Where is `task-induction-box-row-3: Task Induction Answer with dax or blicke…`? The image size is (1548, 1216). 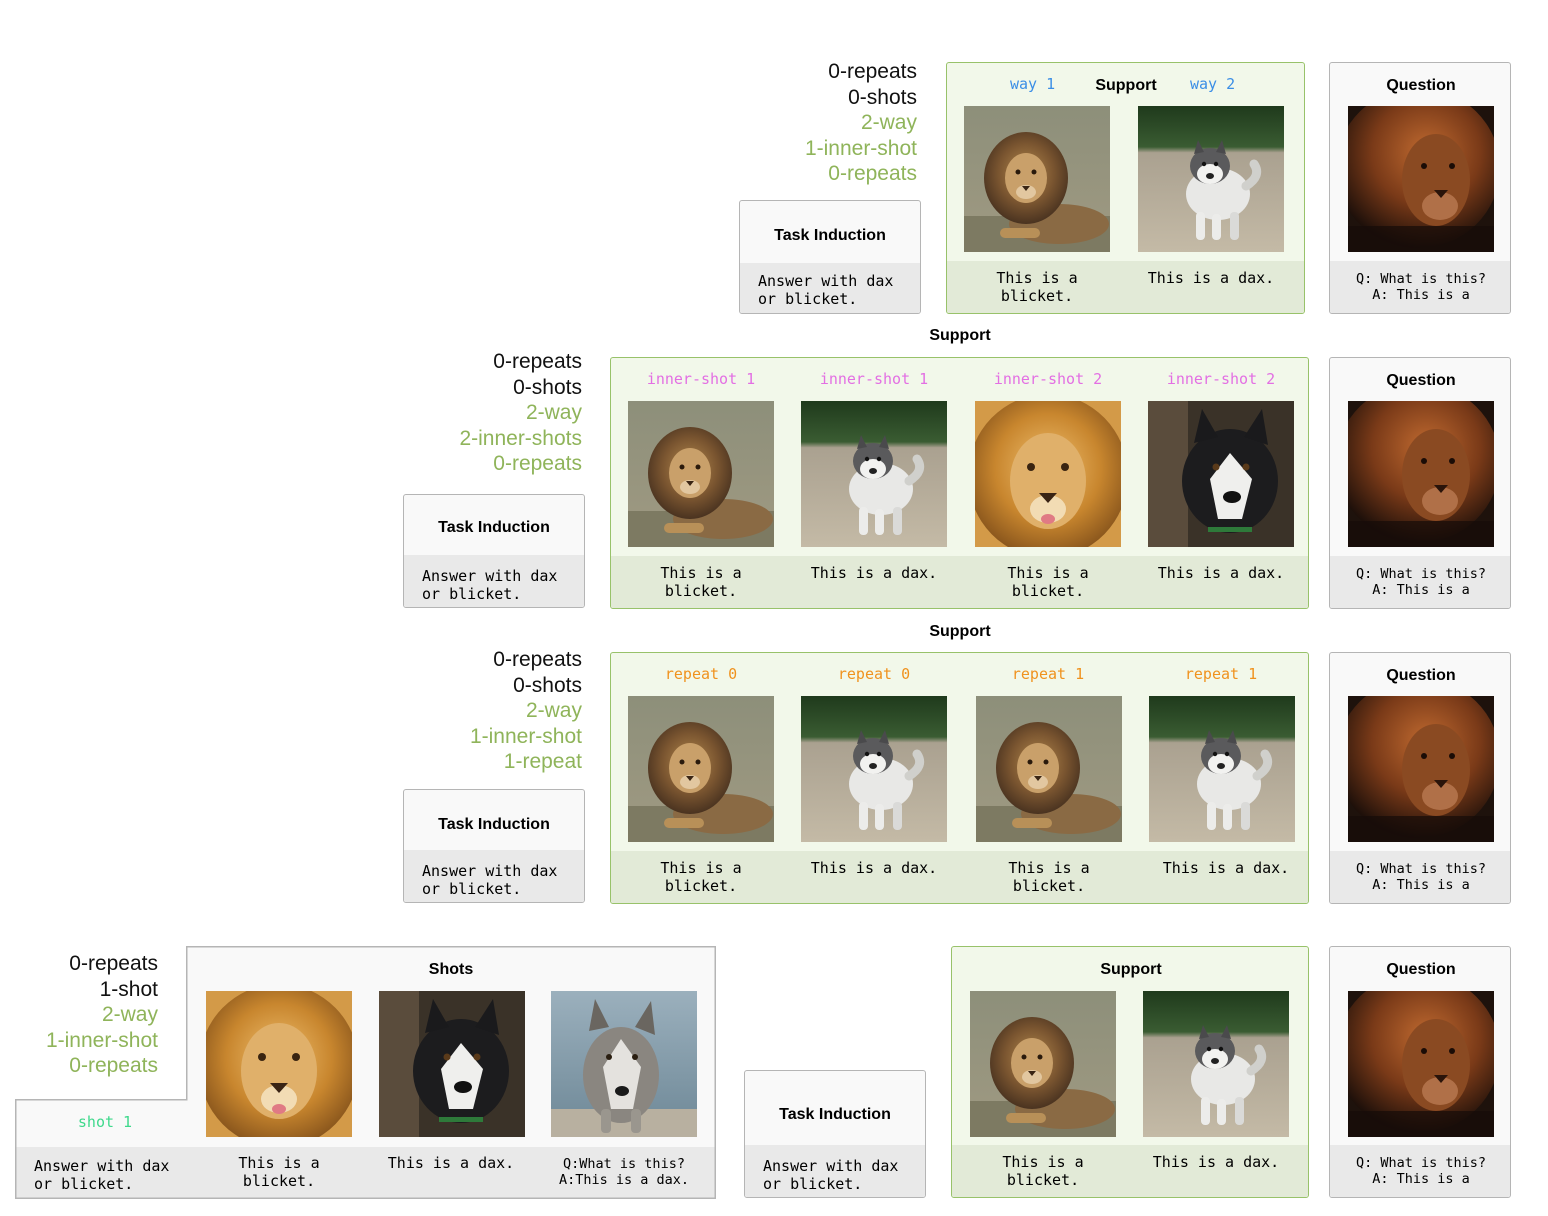 task-induction-box-row-3: Task Induction Answer with dax or blicke… is located at coordinates (494, 846).